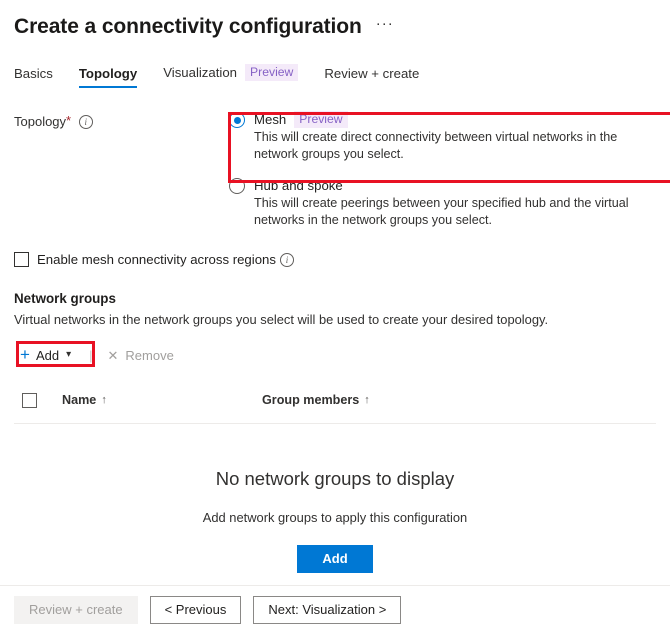 The image size is (670, 633). I want to click on tab-review-create-label: Review + create, so click(372, 73).